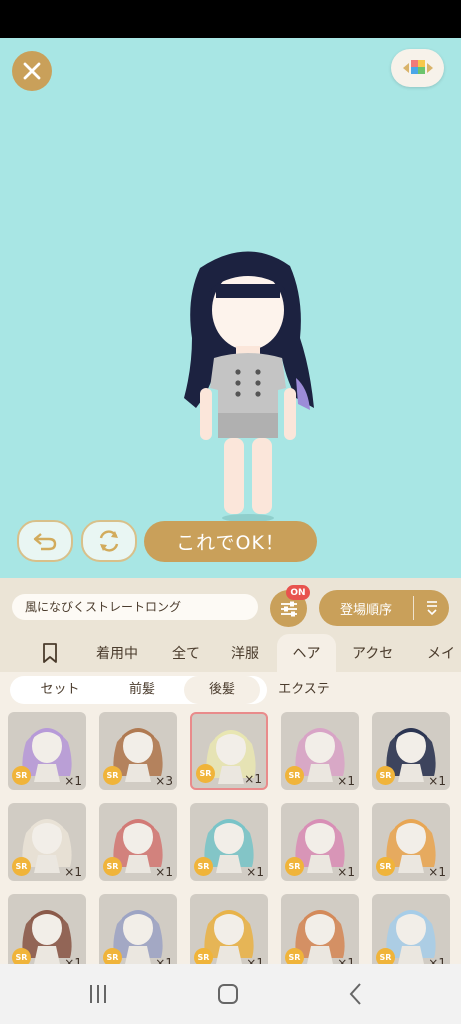  What do you see at coordinates (142, 690) in the screenshot?
I see `tab-bangs: 前髪` at bounding box center [142, 690].